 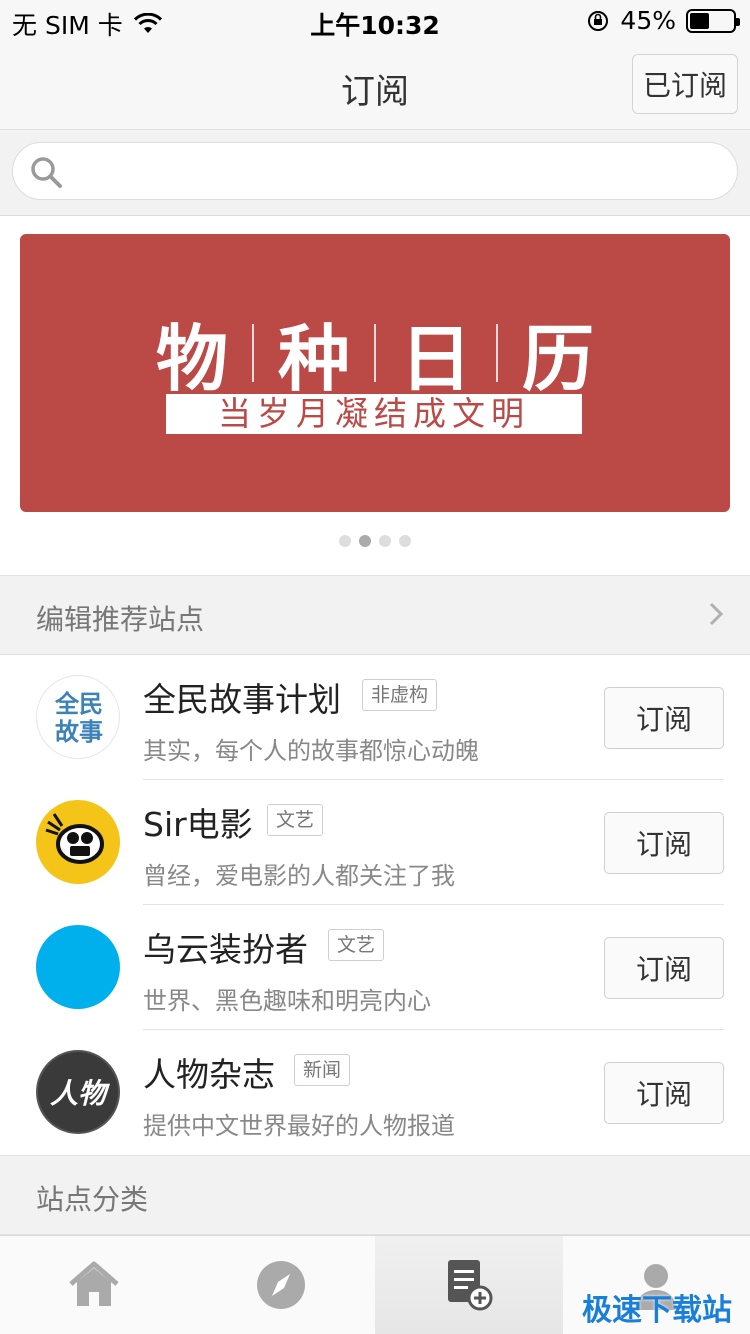 I want to click on site-name: 乌云装扮者, so click(x=225, y=949).